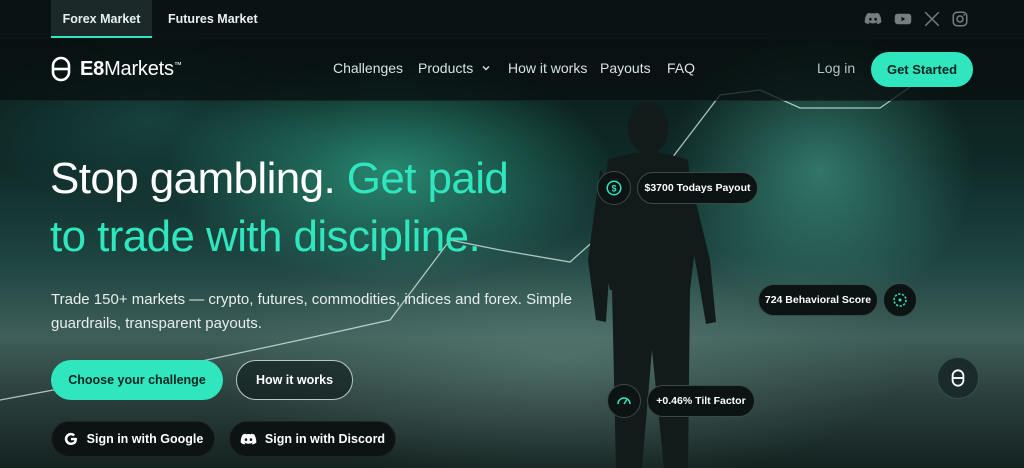 This screenshot has width=1024, height=468. I want to click on nav-payouts: Payouts, so click(625, 68).